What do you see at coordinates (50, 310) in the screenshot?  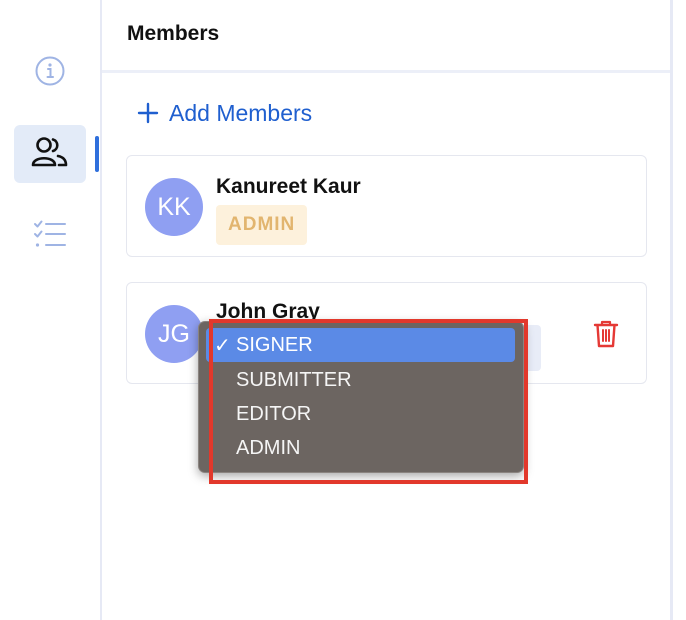 I see `sidebar` at bounding box center [50, 310].